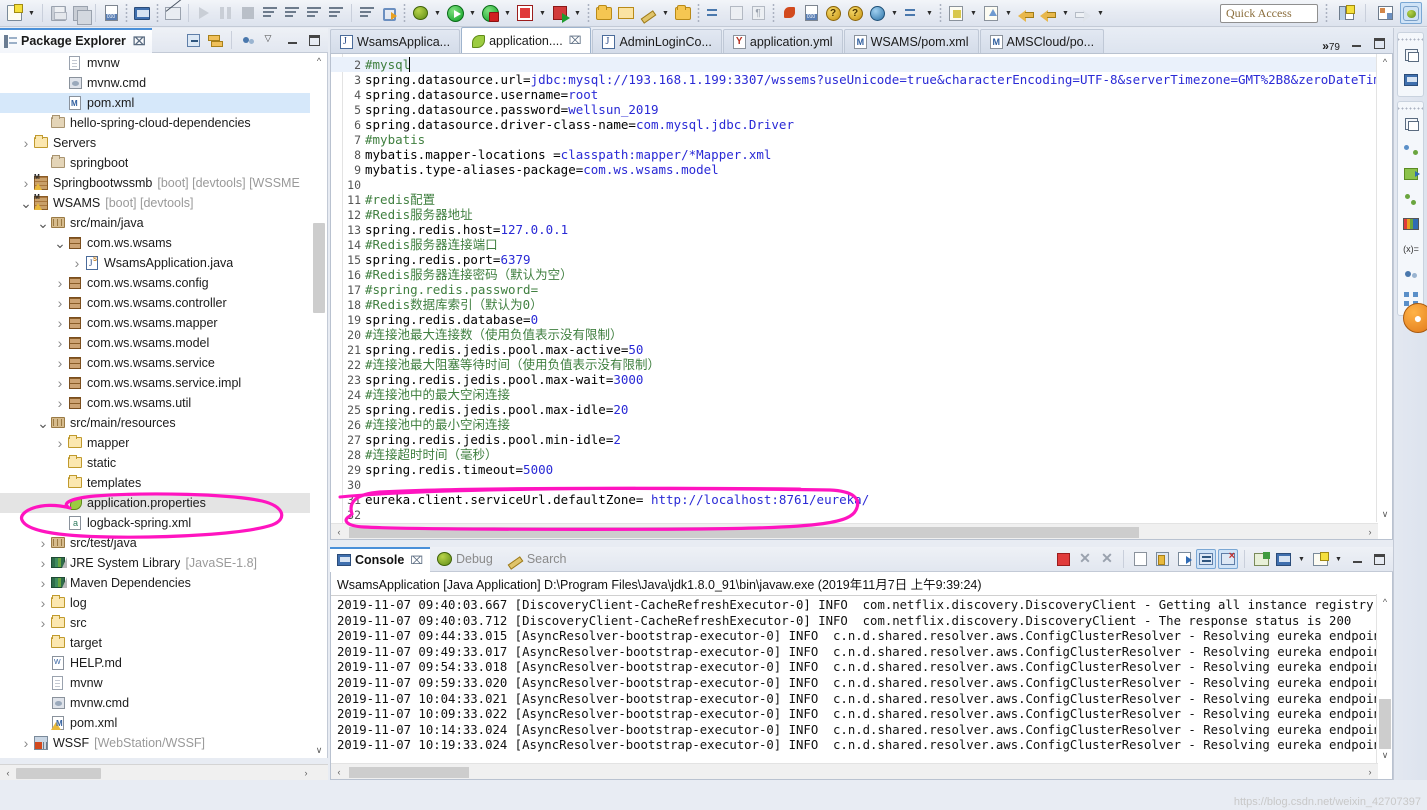  What do you see at coordinates (155, 223) in the screenshot?
I see `tree-item-src-main-java: src/main/java` at bounding box center [155, 223].